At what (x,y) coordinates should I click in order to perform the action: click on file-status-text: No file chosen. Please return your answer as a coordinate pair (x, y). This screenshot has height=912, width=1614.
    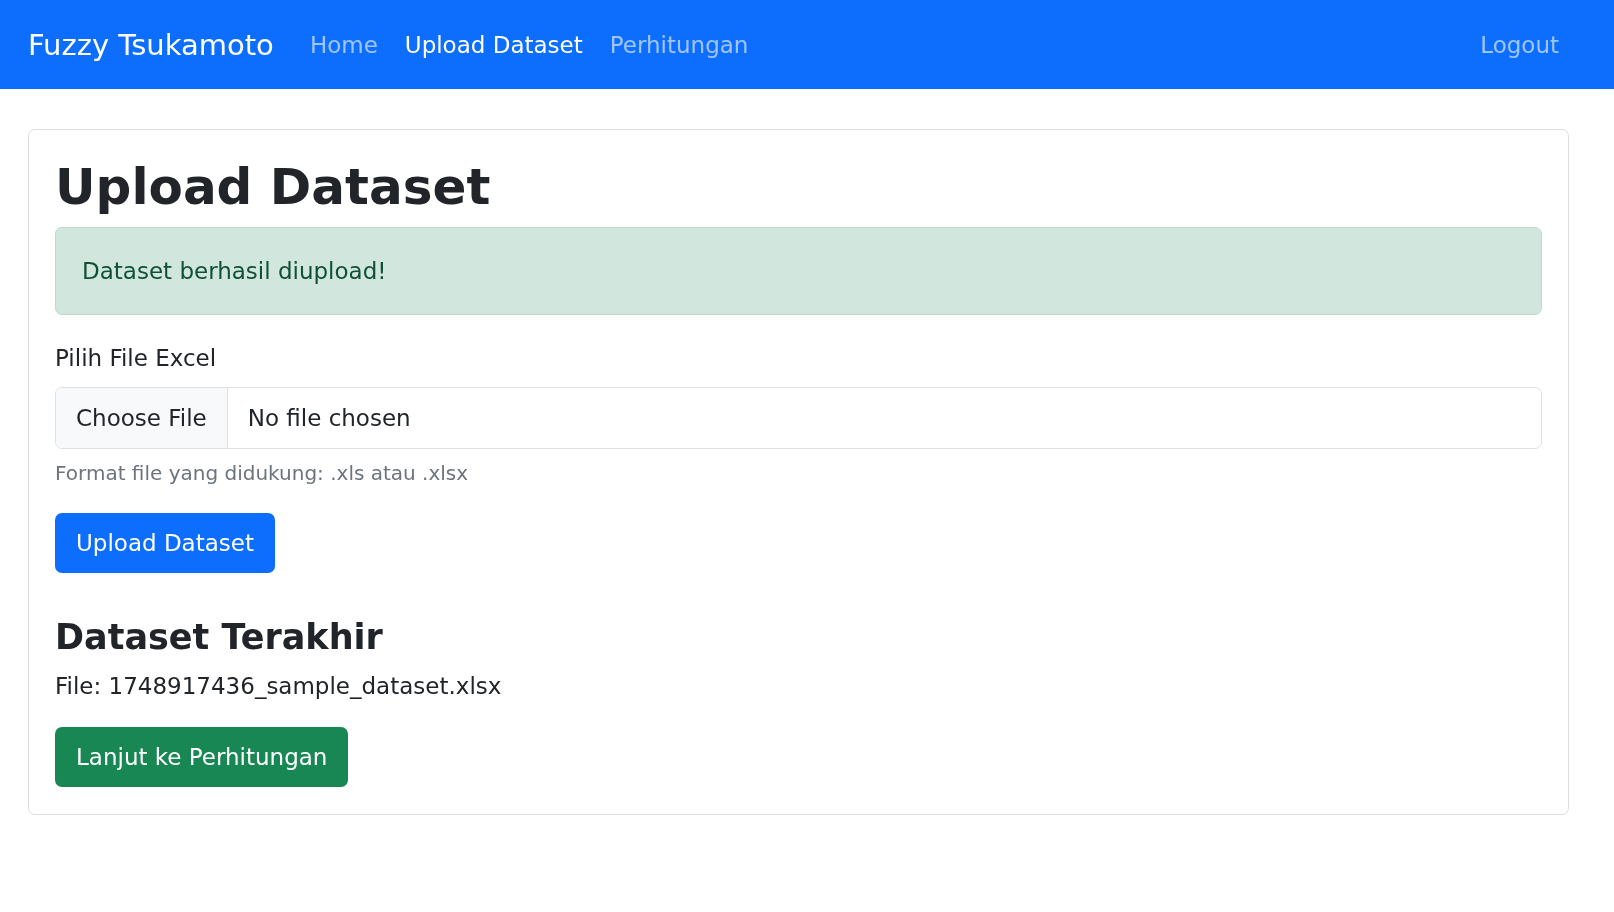
    Looking at the image, I should click on (329, 418).